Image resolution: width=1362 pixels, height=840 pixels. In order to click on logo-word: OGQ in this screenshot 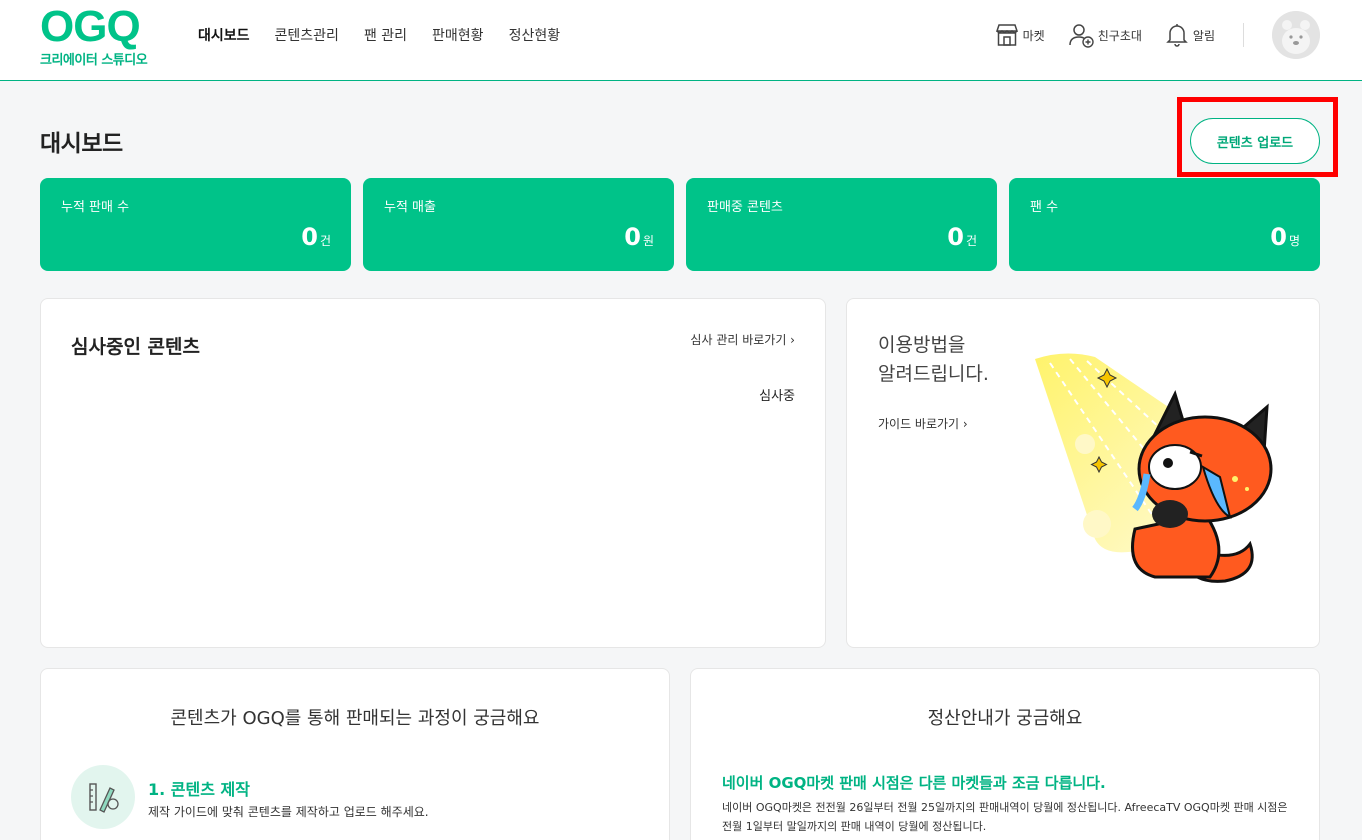, I will do `click(90, 26)`.